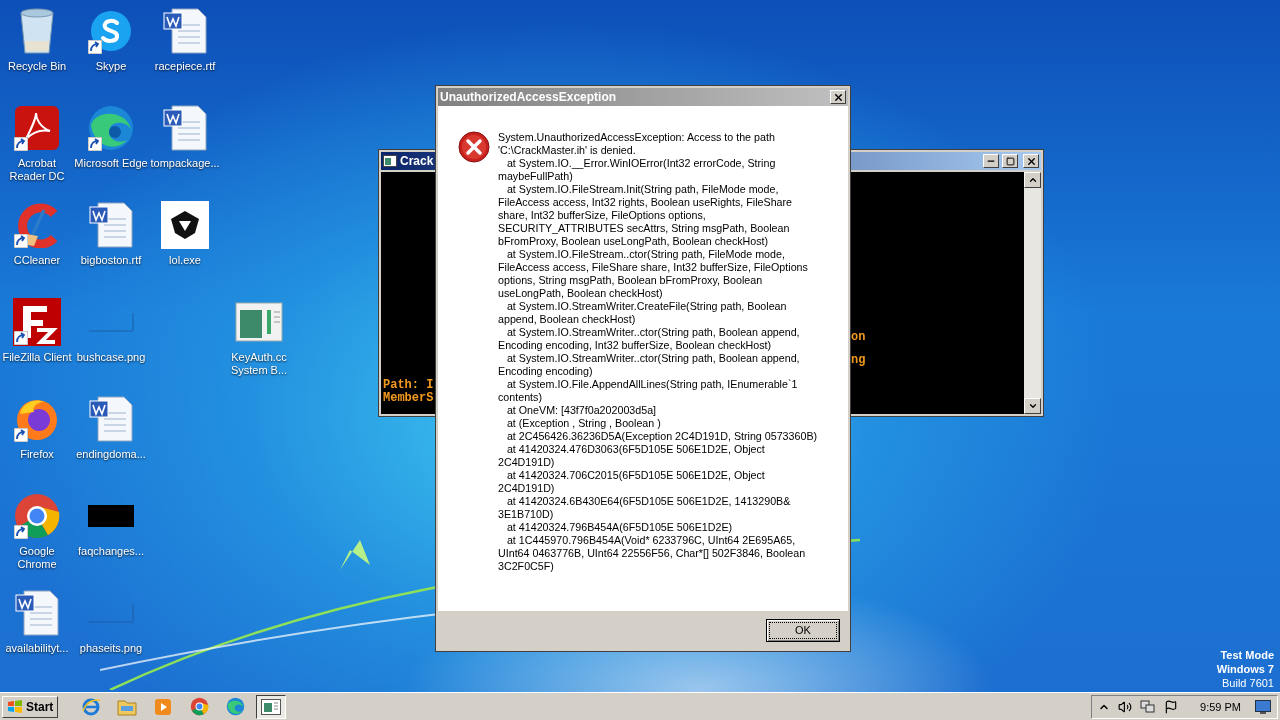  Describe the element at coordinates (408, 398) in the screenshot. I see `console-text: MemberS` at that location.